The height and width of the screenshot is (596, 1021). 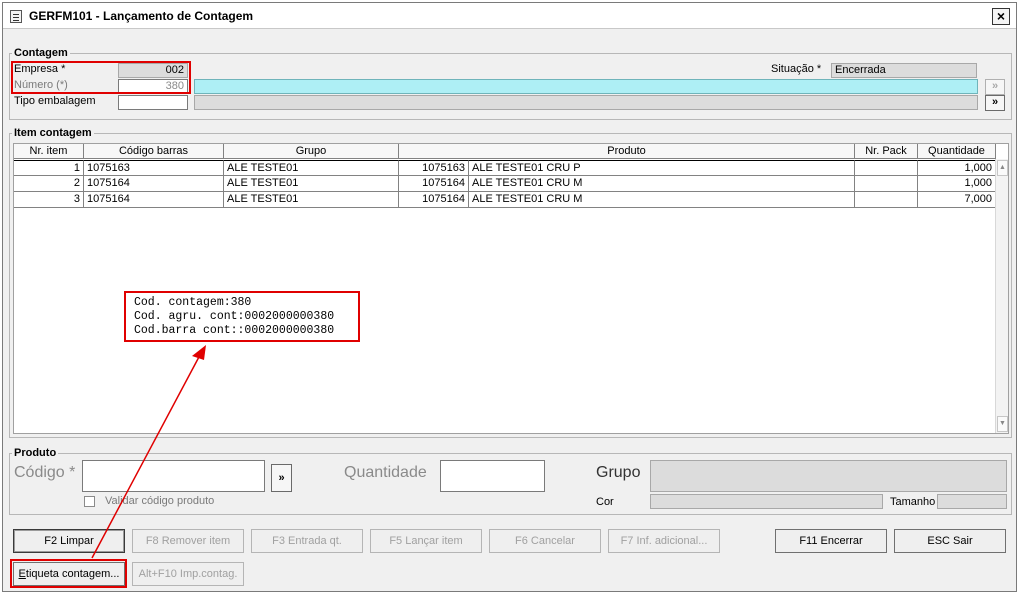 I want to click on annotation-arrow, so click(x=148, y=452).